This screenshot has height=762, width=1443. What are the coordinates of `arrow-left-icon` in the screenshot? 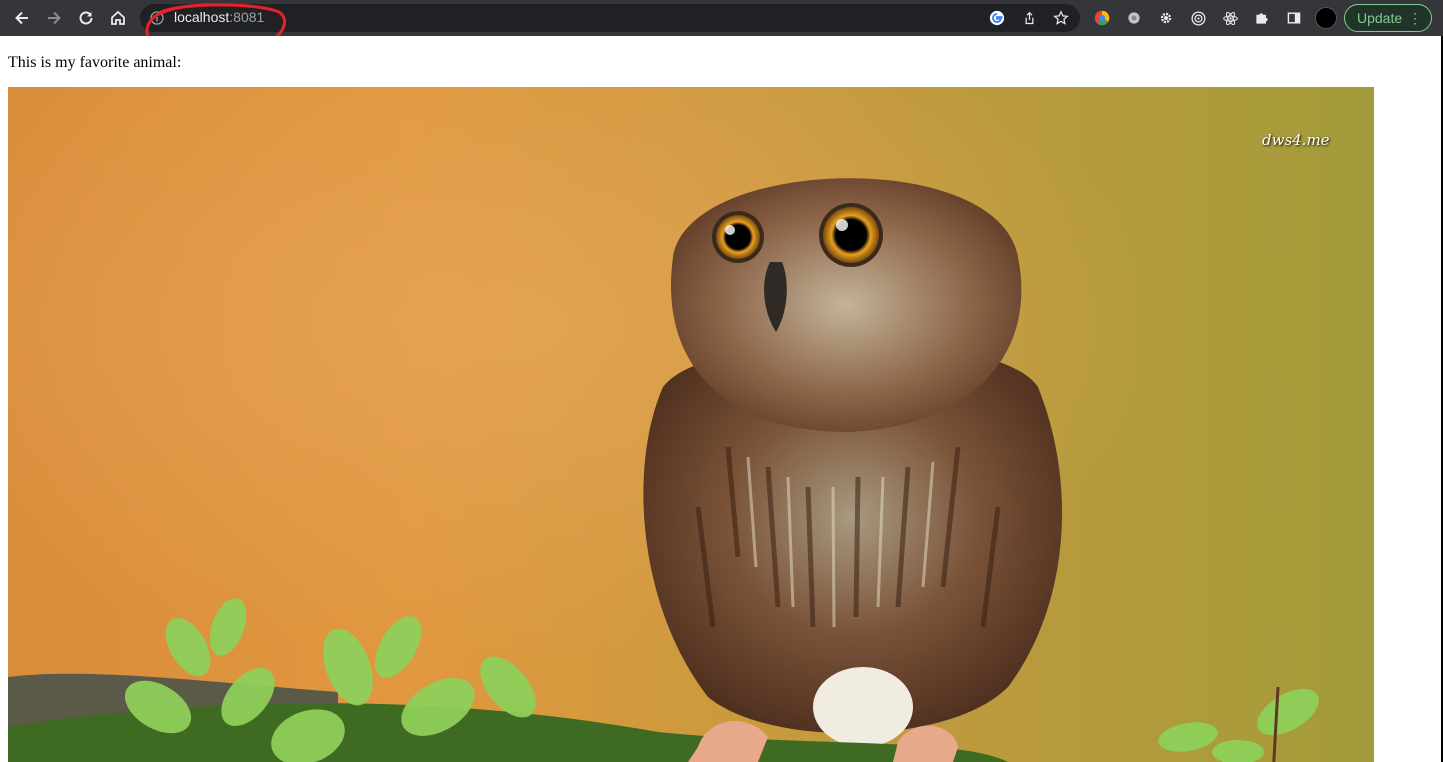 It's located at (21, 18).